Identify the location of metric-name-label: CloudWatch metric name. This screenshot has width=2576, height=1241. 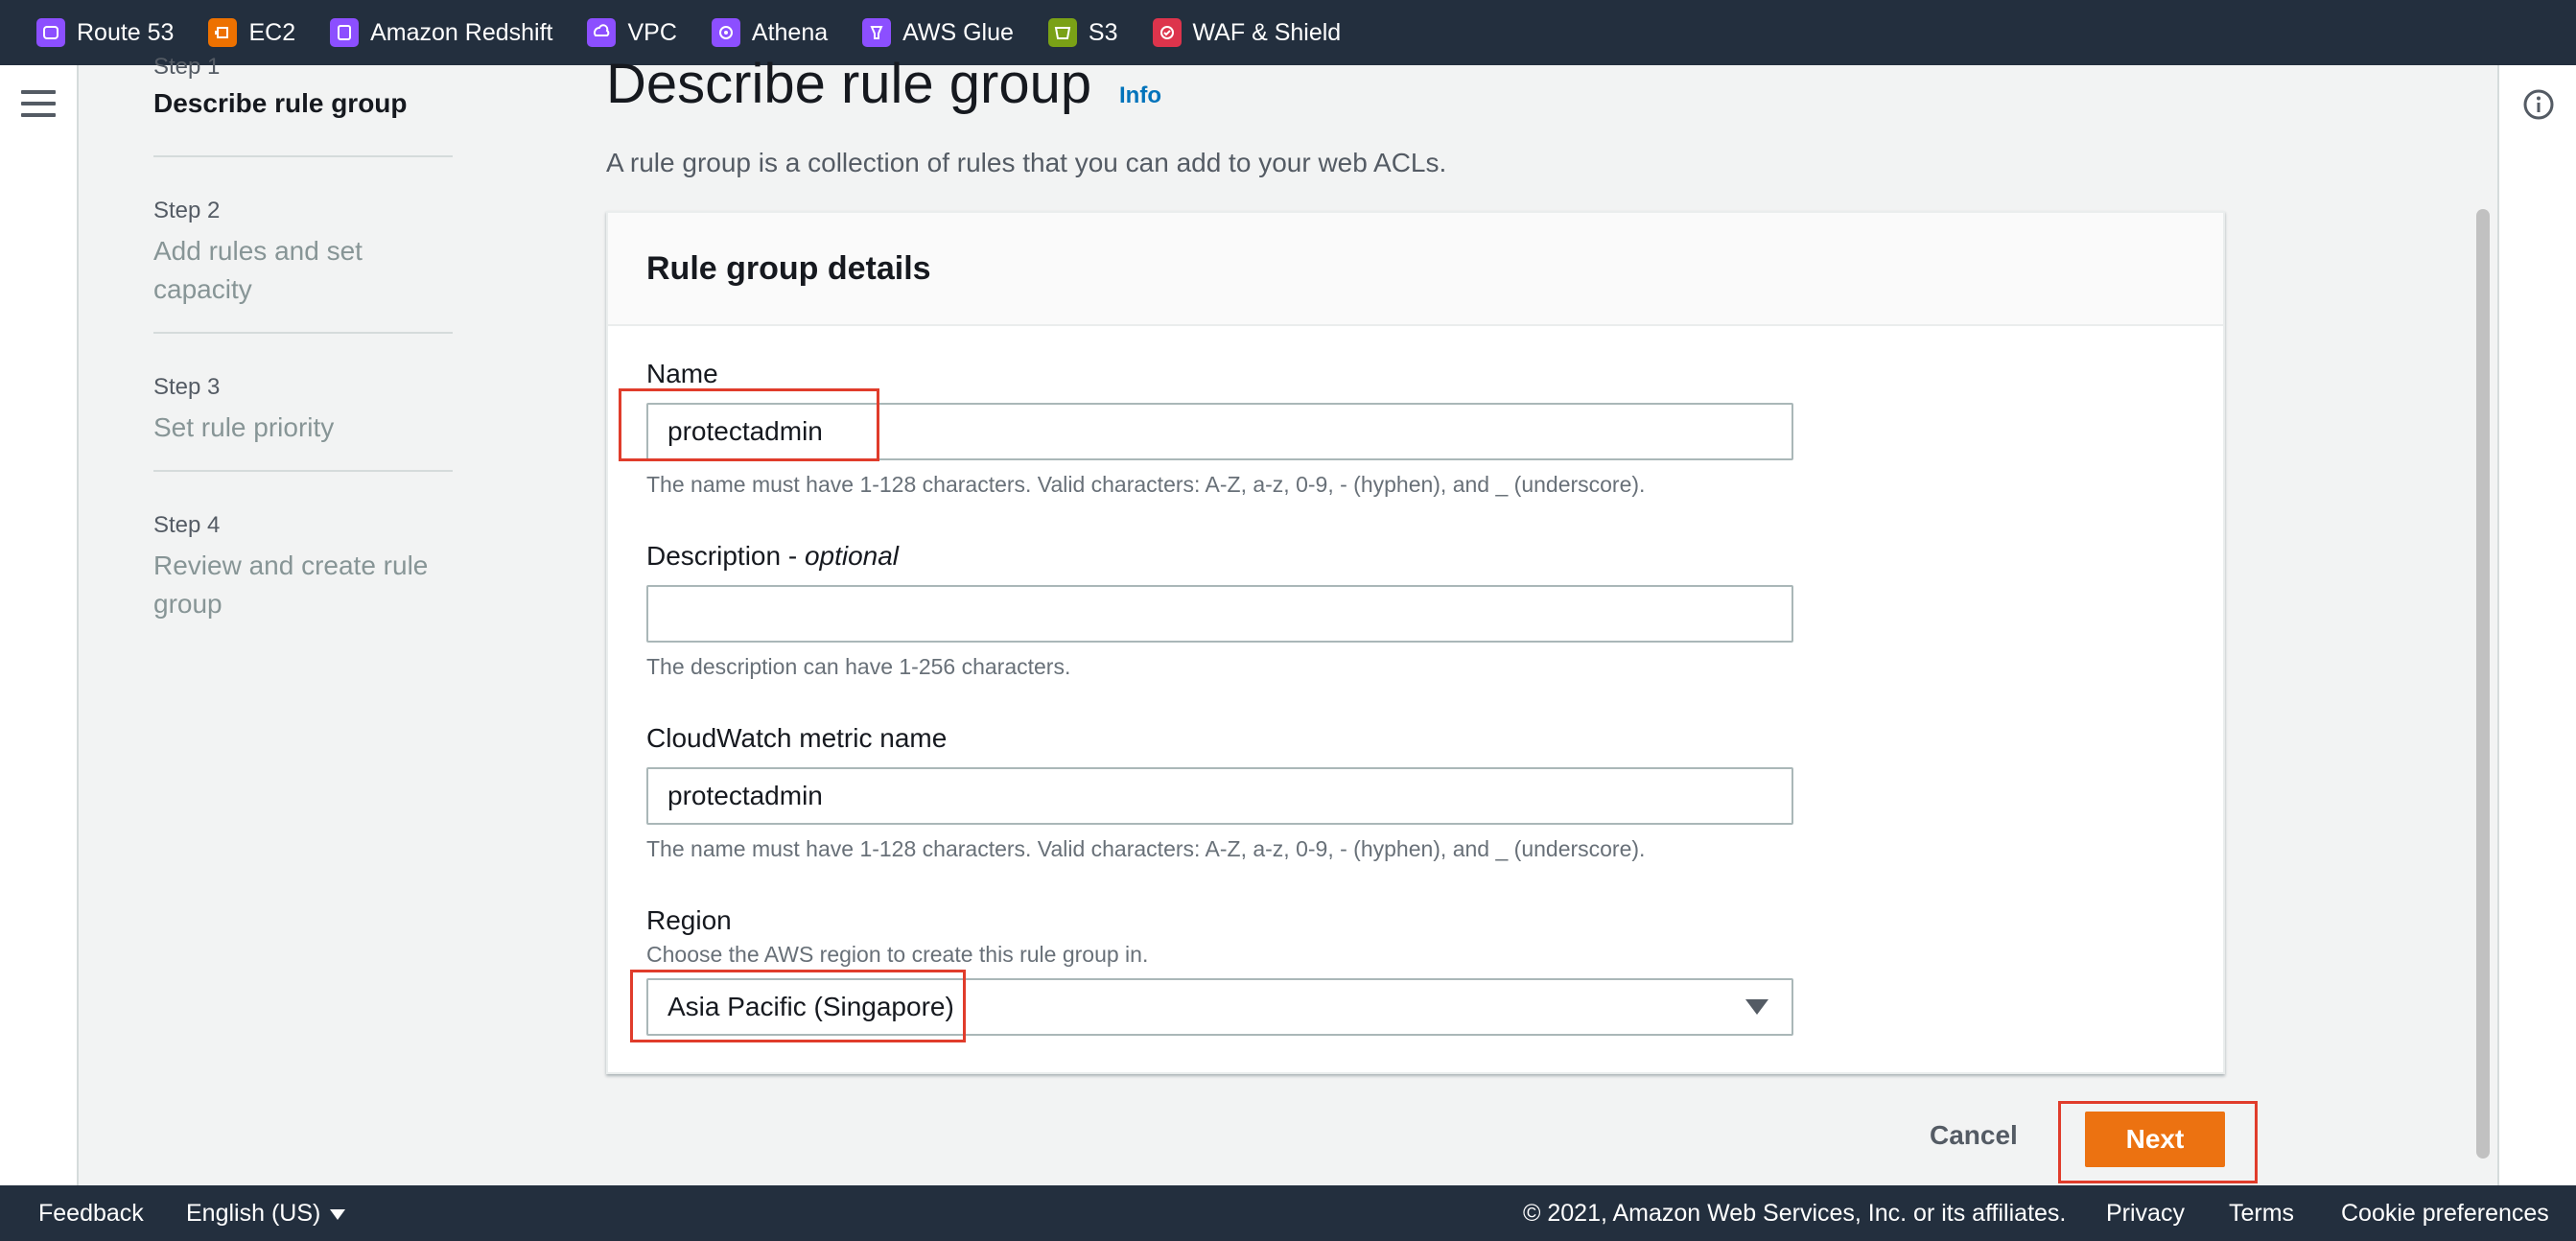
(797, 738).